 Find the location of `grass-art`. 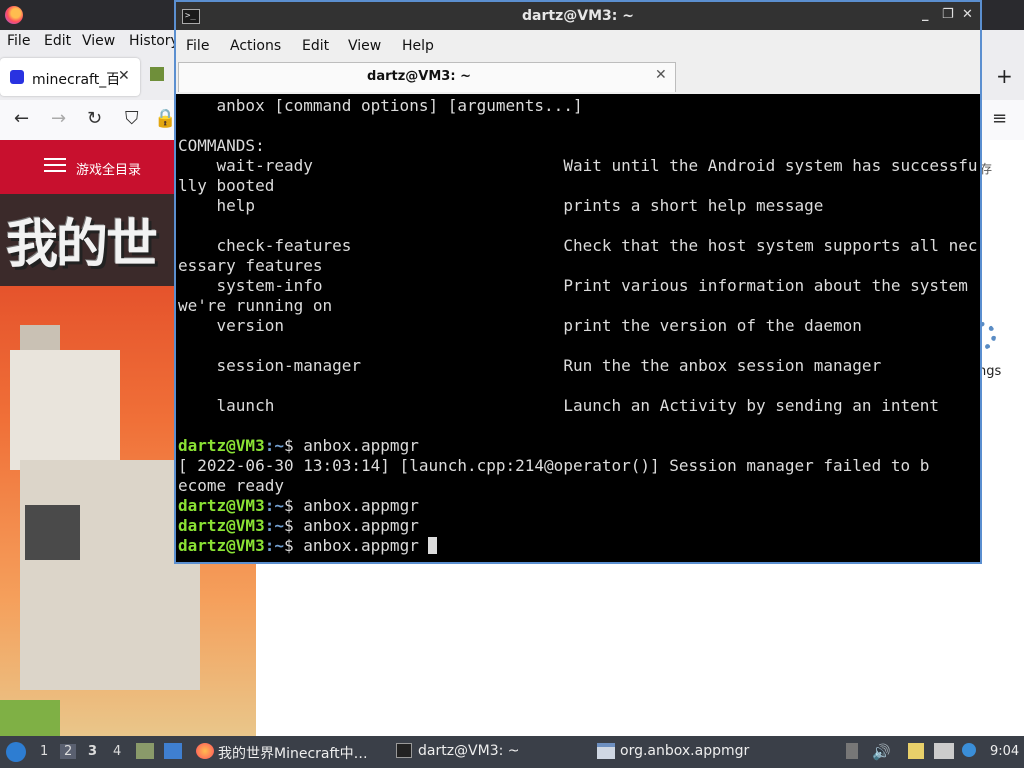

grass-art is located at coordinates (30, 718).